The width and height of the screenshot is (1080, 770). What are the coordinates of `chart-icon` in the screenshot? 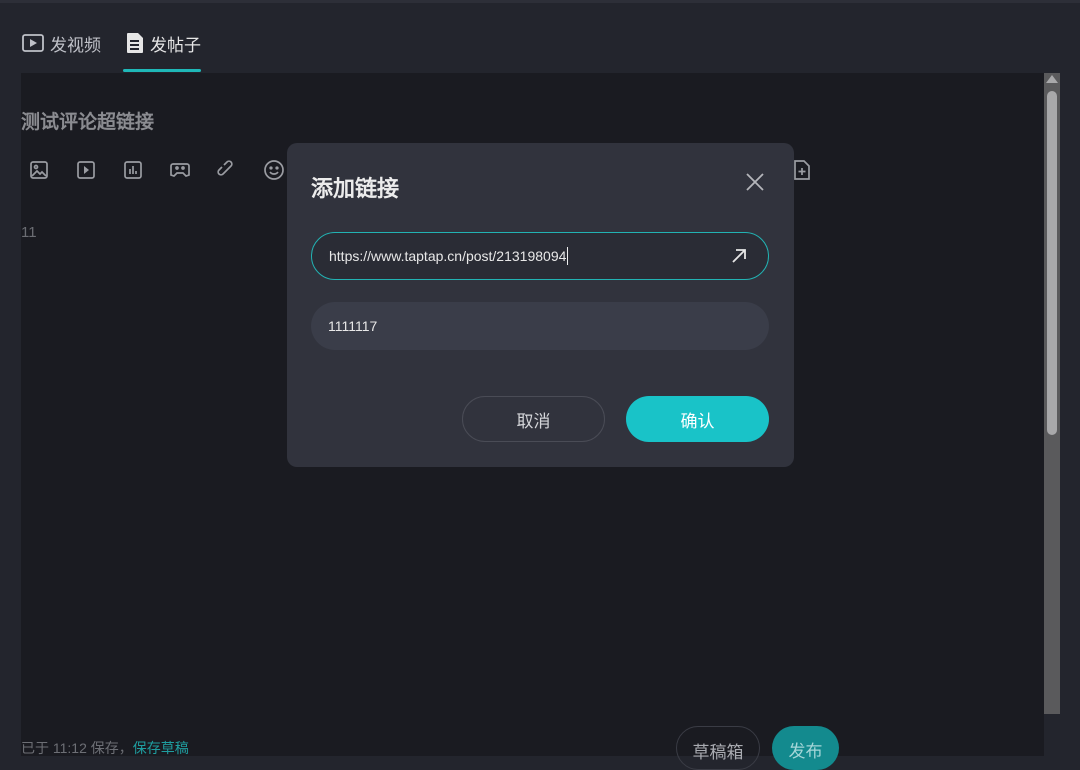 It's located at (133, 170).